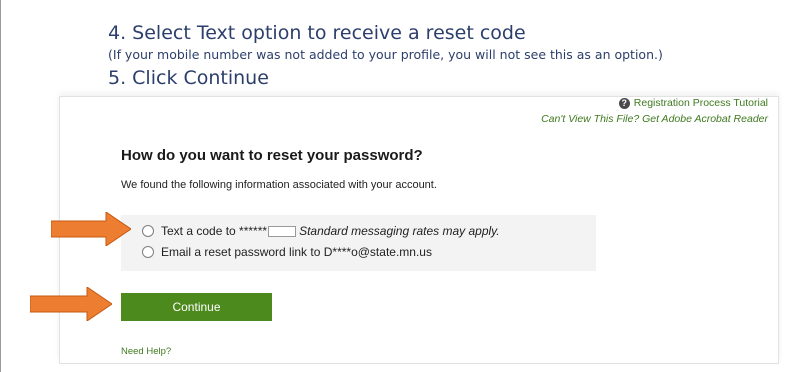  I want to click on need-help-link: Need Help?, so click(146, 351).